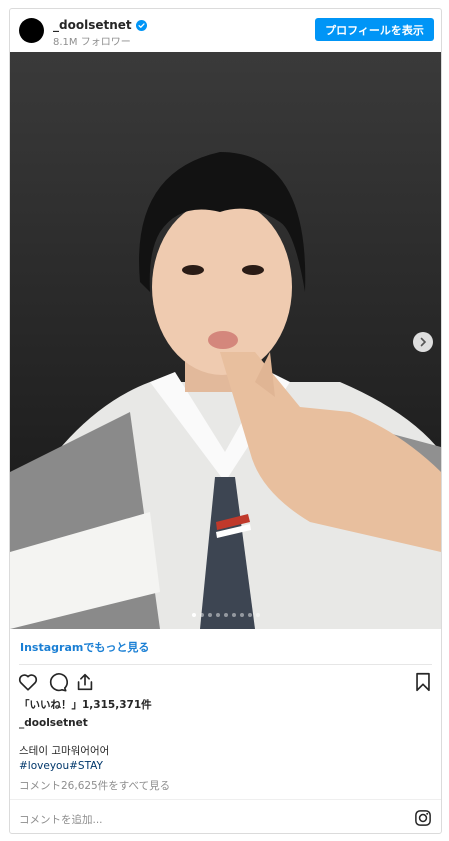 This screenshot has height=841, width=449. I want to click on avatar, so click(31, 30).